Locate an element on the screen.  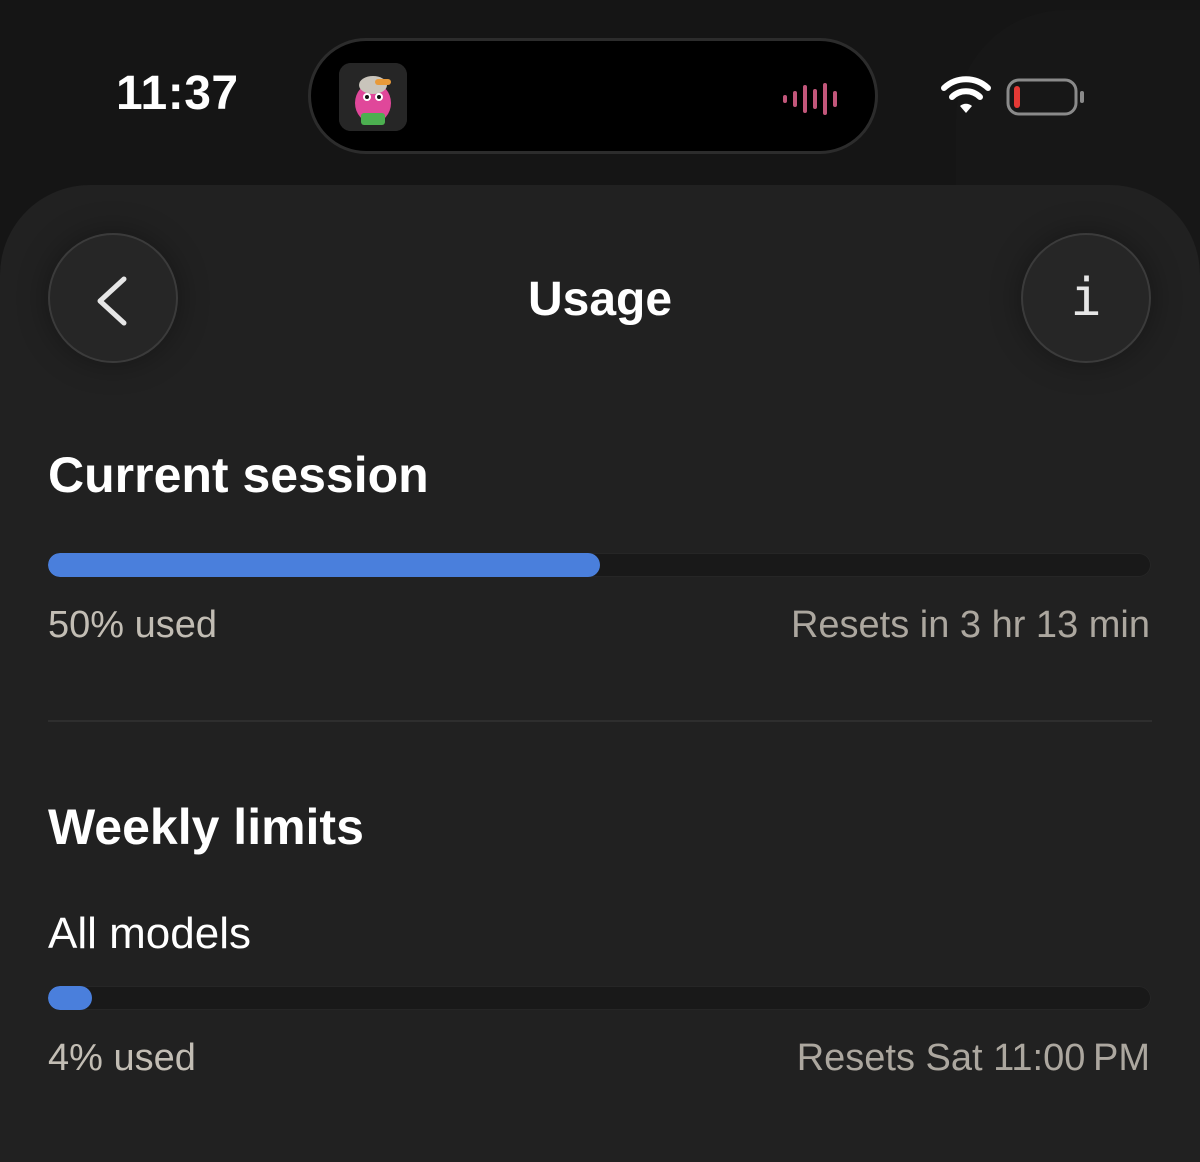
section-divider is located at coordinates (600, 721).